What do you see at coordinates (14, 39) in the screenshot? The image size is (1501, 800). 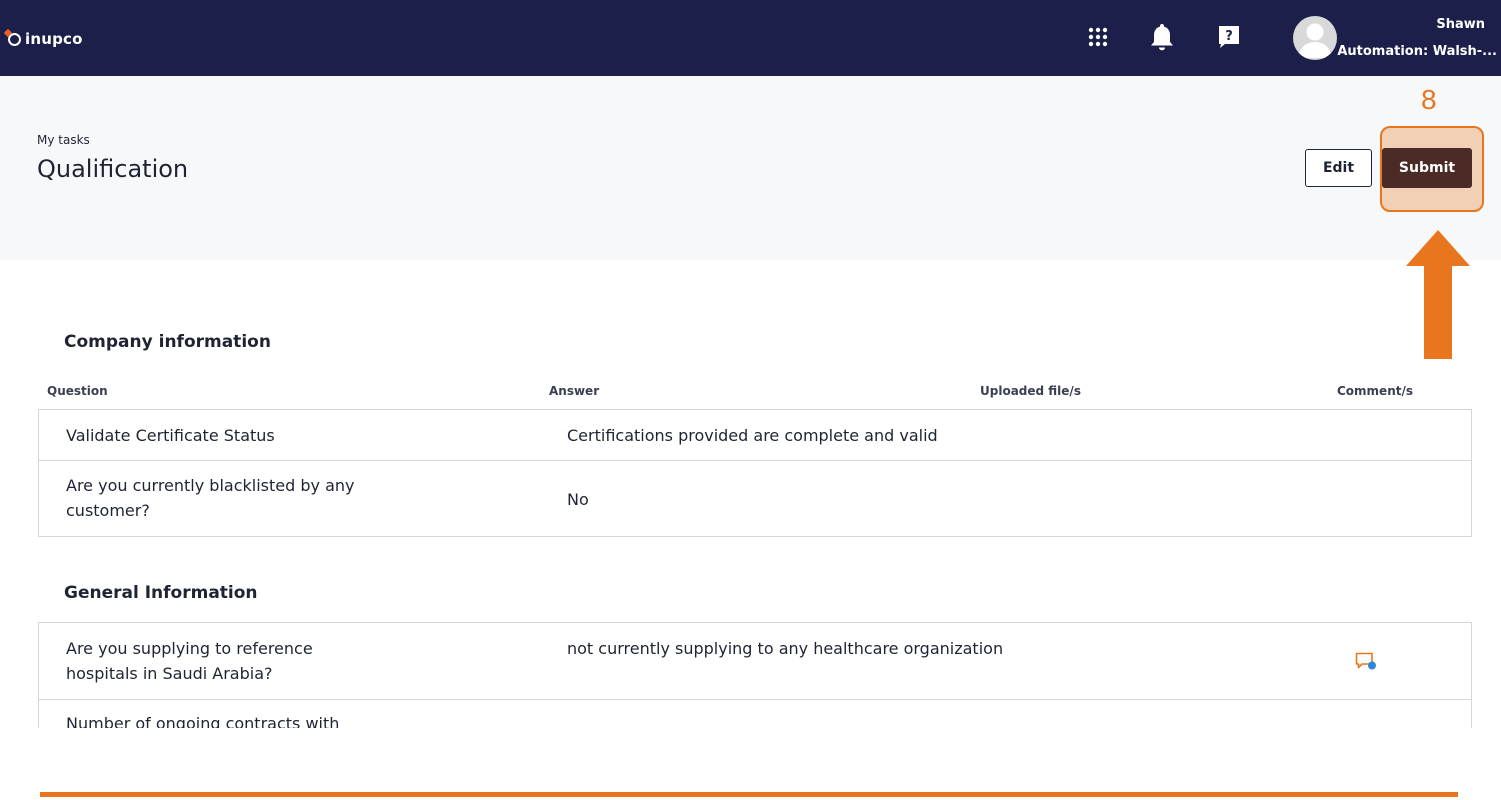 I see `brand-logo-icon` at bounding box center [14, 39].